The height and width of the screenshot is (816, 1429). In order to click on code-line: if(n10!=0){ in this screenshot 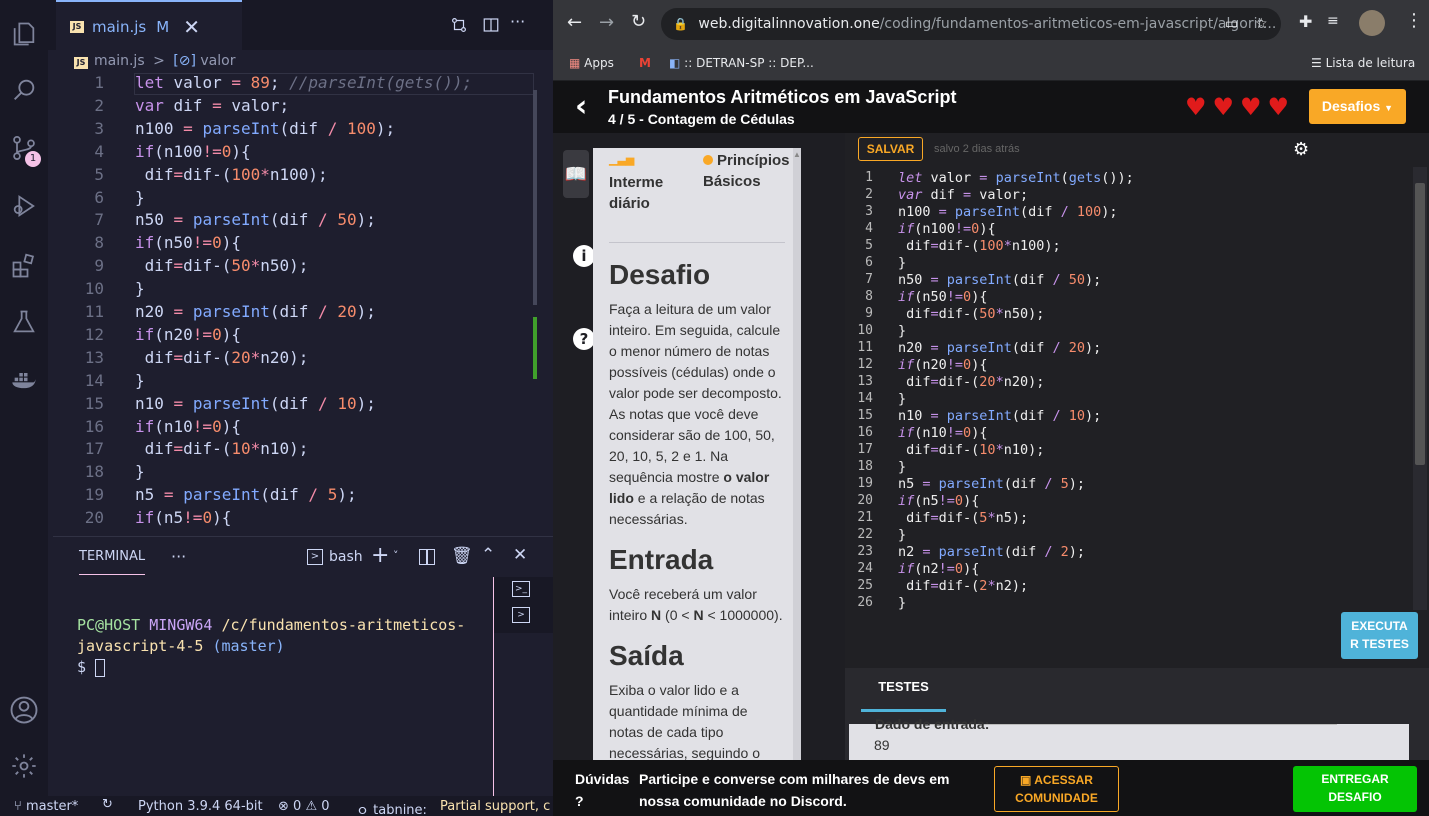, I will do `click(943, 433)`.